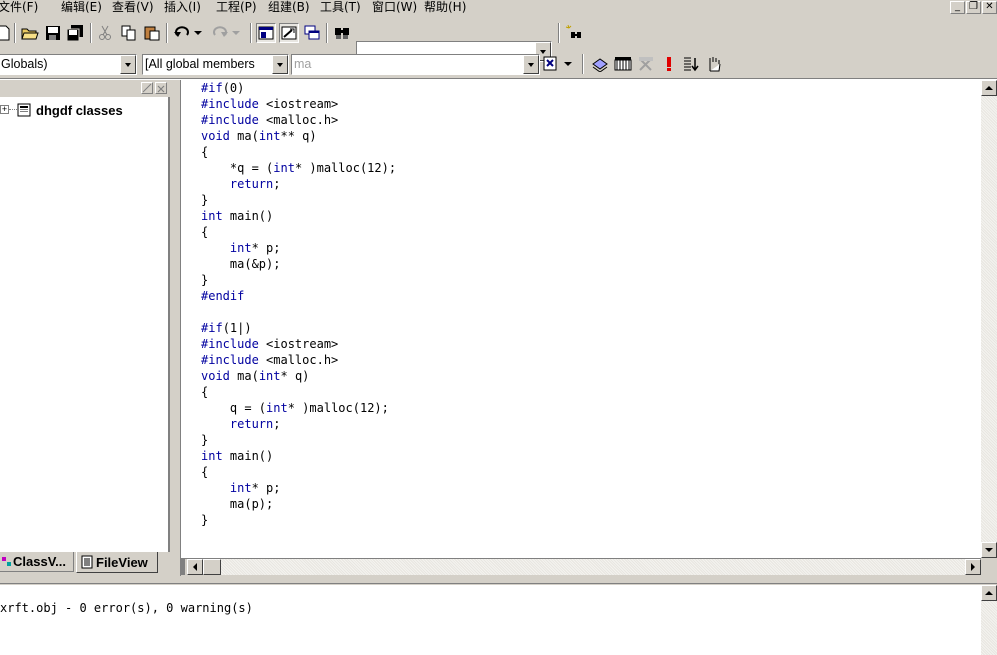  Describe the element at coordinates (340, 8) in the screenshot. I see `menu-tools: 工具(T)` at that location.